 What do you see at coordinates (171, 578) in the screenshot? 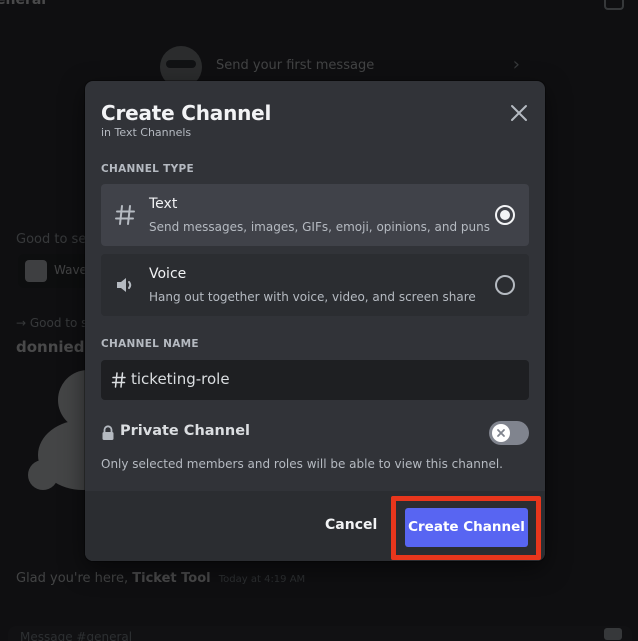
I see `welcome-message-bot: Ticket Tool` at bounding box center [171, 578].